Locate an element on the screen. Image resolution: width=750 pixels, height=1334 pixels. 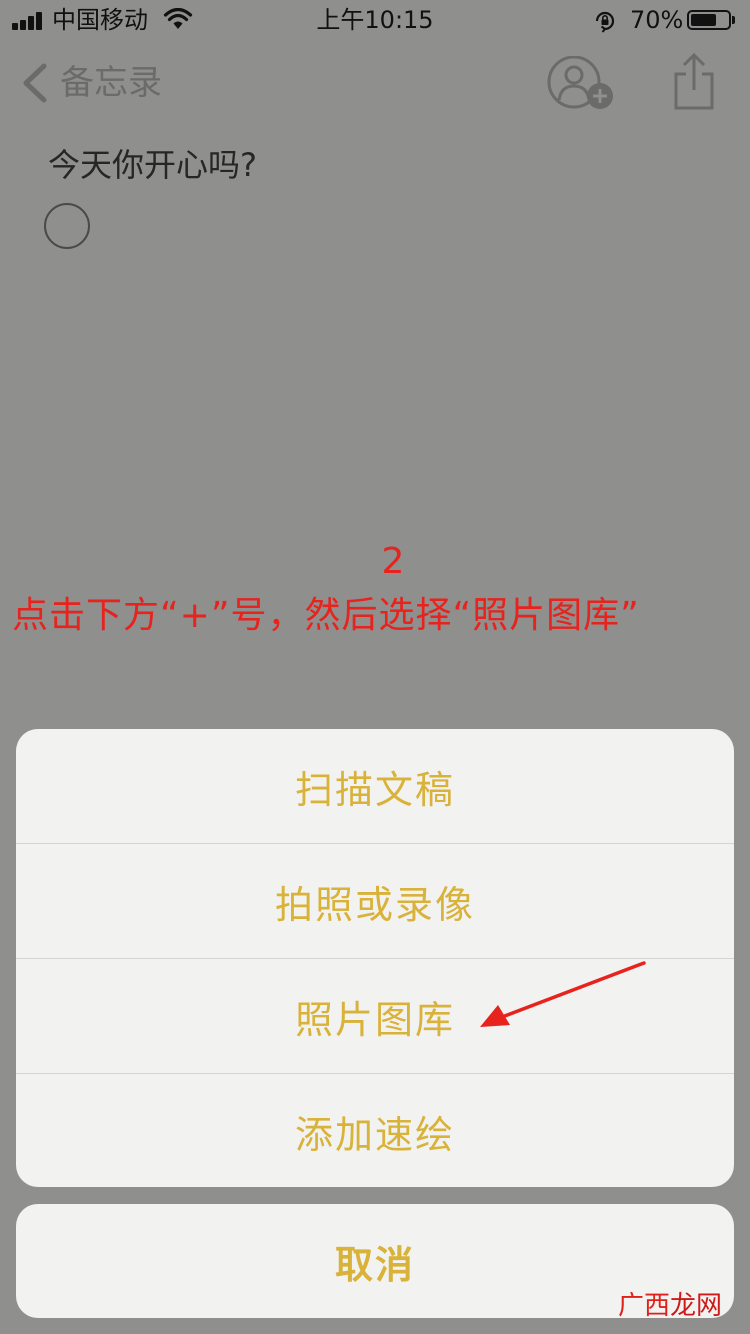
watermark-part2: 龙网 is located at coordinates (696, 1306).